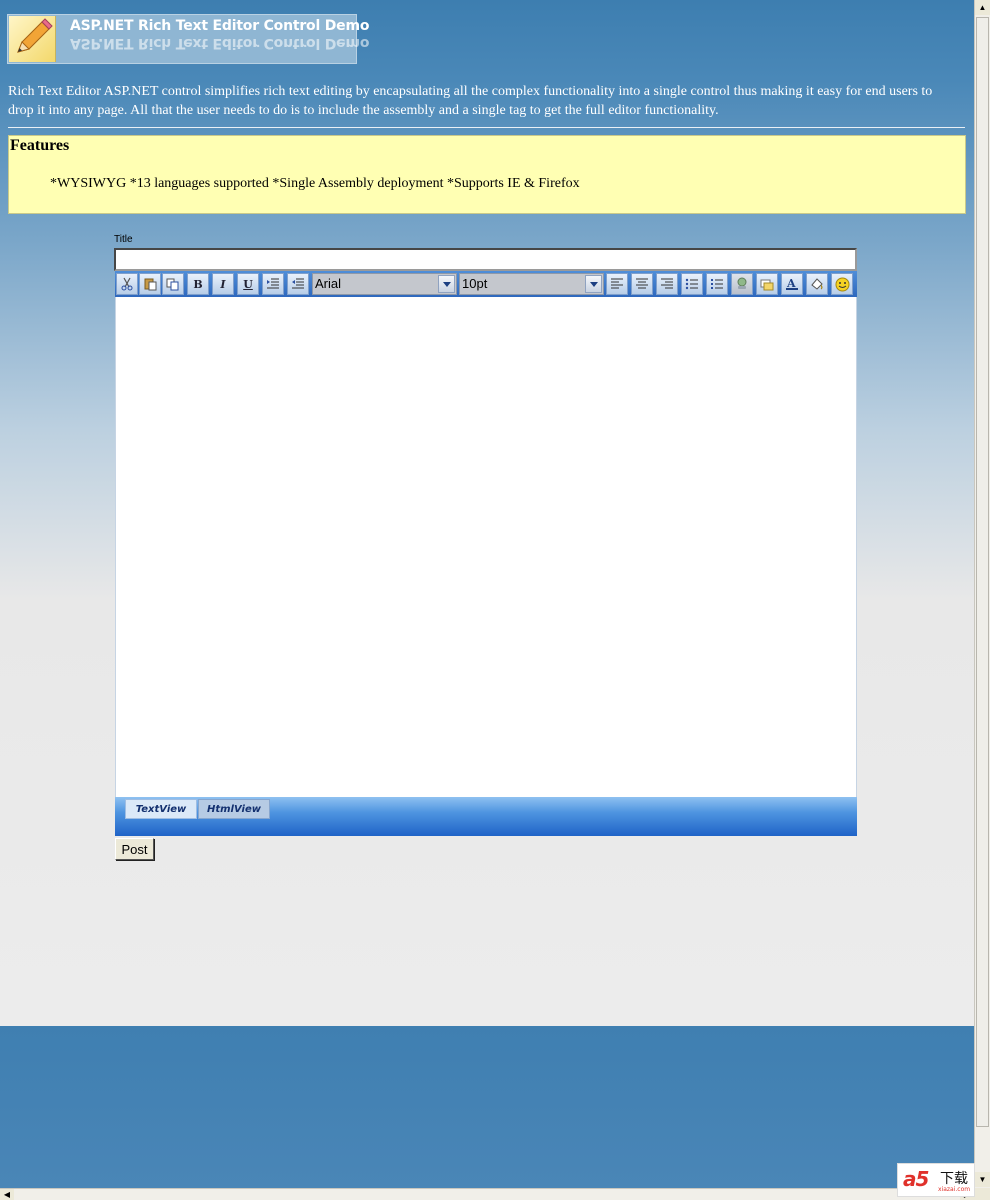 The image size is (990, 1200). I want to click on watermark-domain: xiazai.com, so click(954, 1189).